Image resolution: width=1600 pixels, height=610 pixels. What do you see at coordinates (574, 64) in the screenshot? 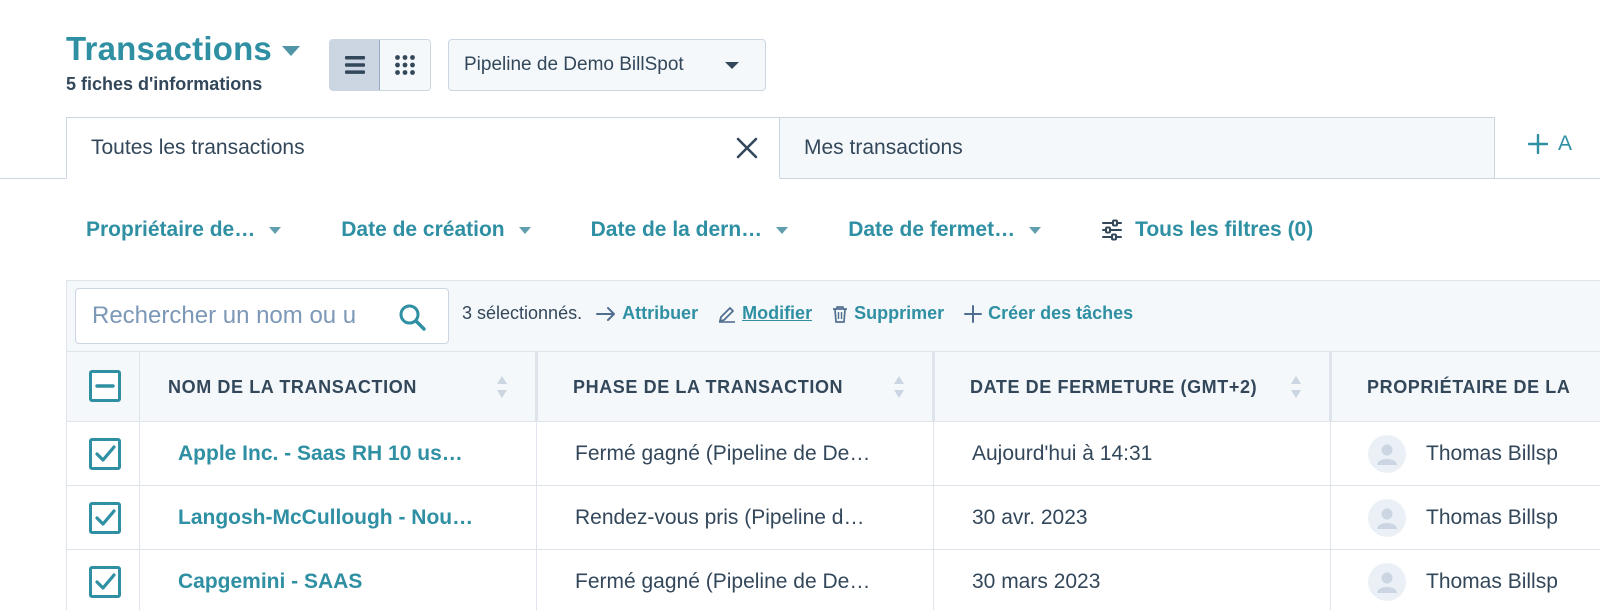
I see `pipeline-select-value: Pipeline de Demo BillSpot` at bounding box center [574, 64].